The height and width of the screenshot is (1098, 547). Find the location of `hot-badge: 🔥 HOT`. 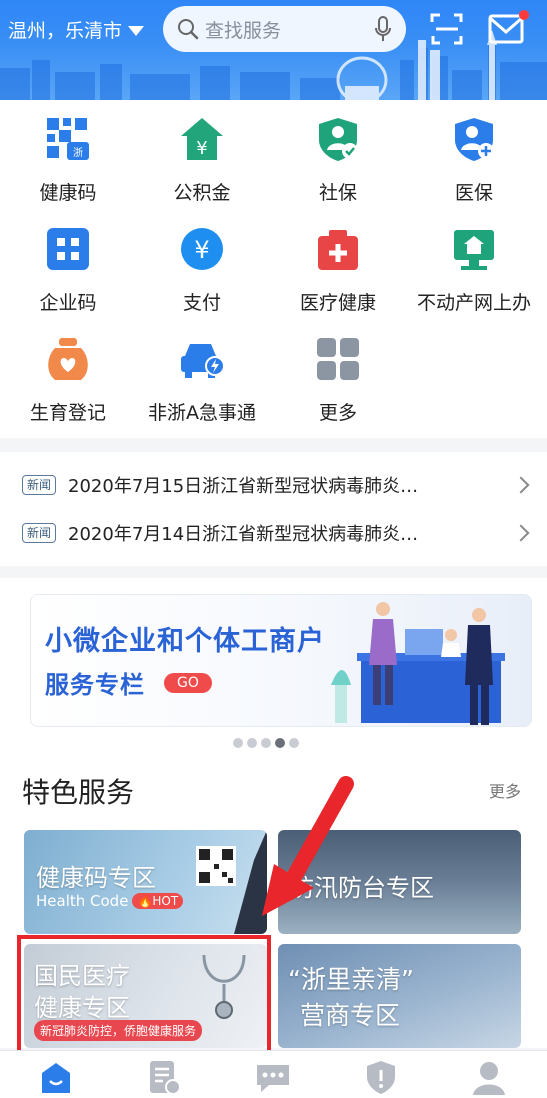

hot-badge: 🔥 HOT is located at coordinates (158, 901).